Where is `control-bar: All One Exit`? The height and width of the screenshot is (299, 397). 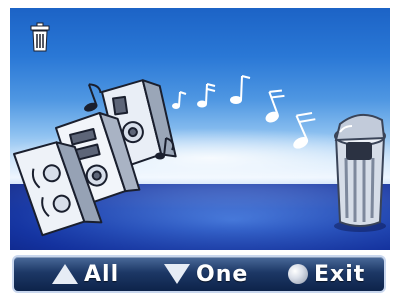
control-bar: All One Exit is located at coordinates (199, 274).